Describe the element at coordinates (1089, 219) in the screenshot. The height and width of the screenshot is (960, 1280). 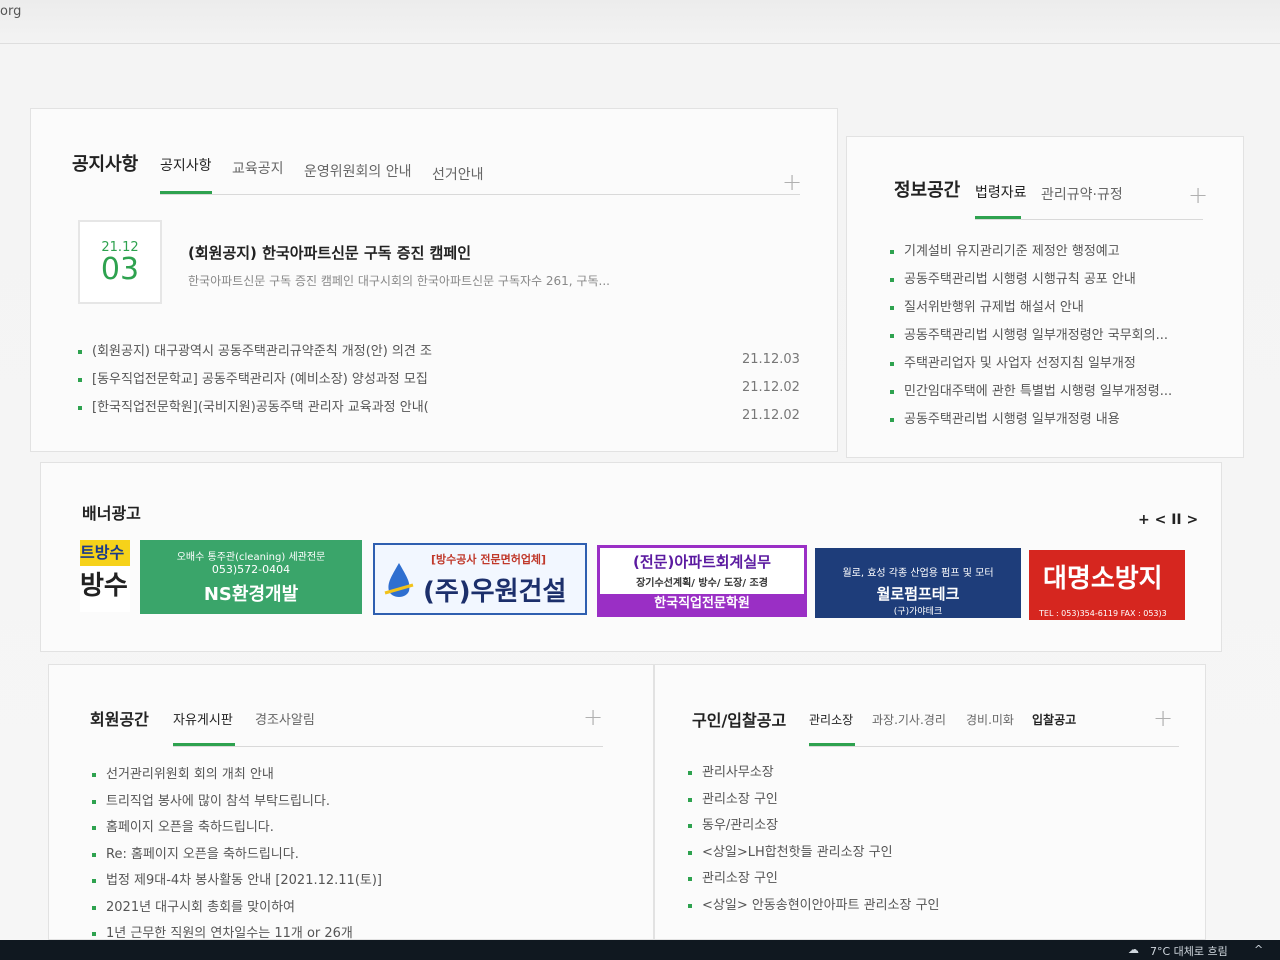
I see `info-divider` at that location.